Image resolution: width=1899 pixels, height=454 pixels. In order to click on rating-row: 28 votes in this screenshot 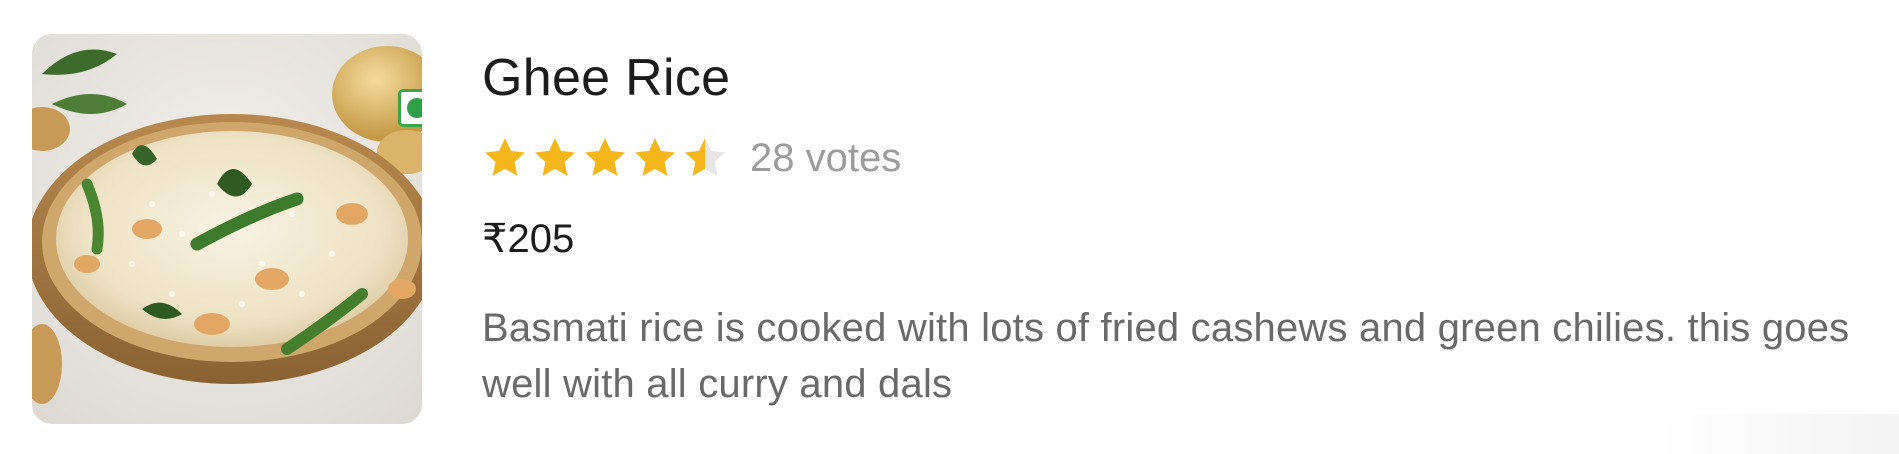, I will do `click(691, 158)`.